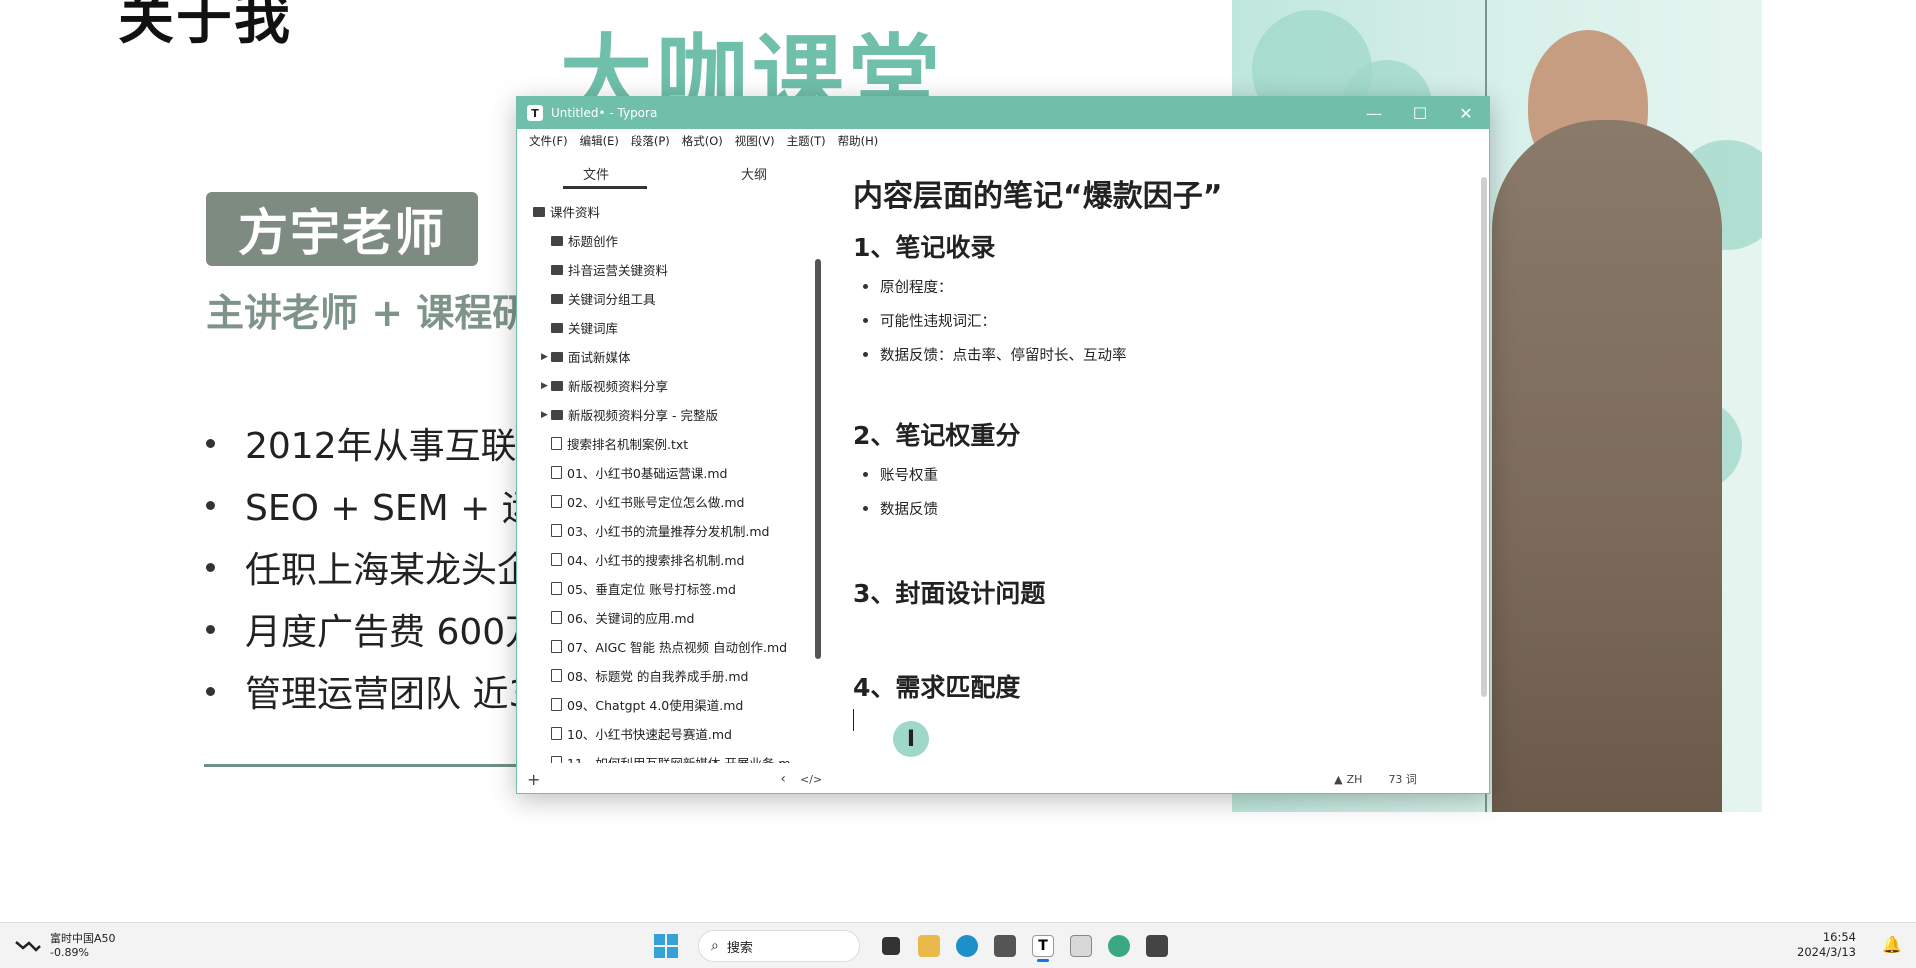  What do you see at coordinates (715, 946) in the screenshot?
I see `search-icon: ⌕` at bounding box center [715, 946].